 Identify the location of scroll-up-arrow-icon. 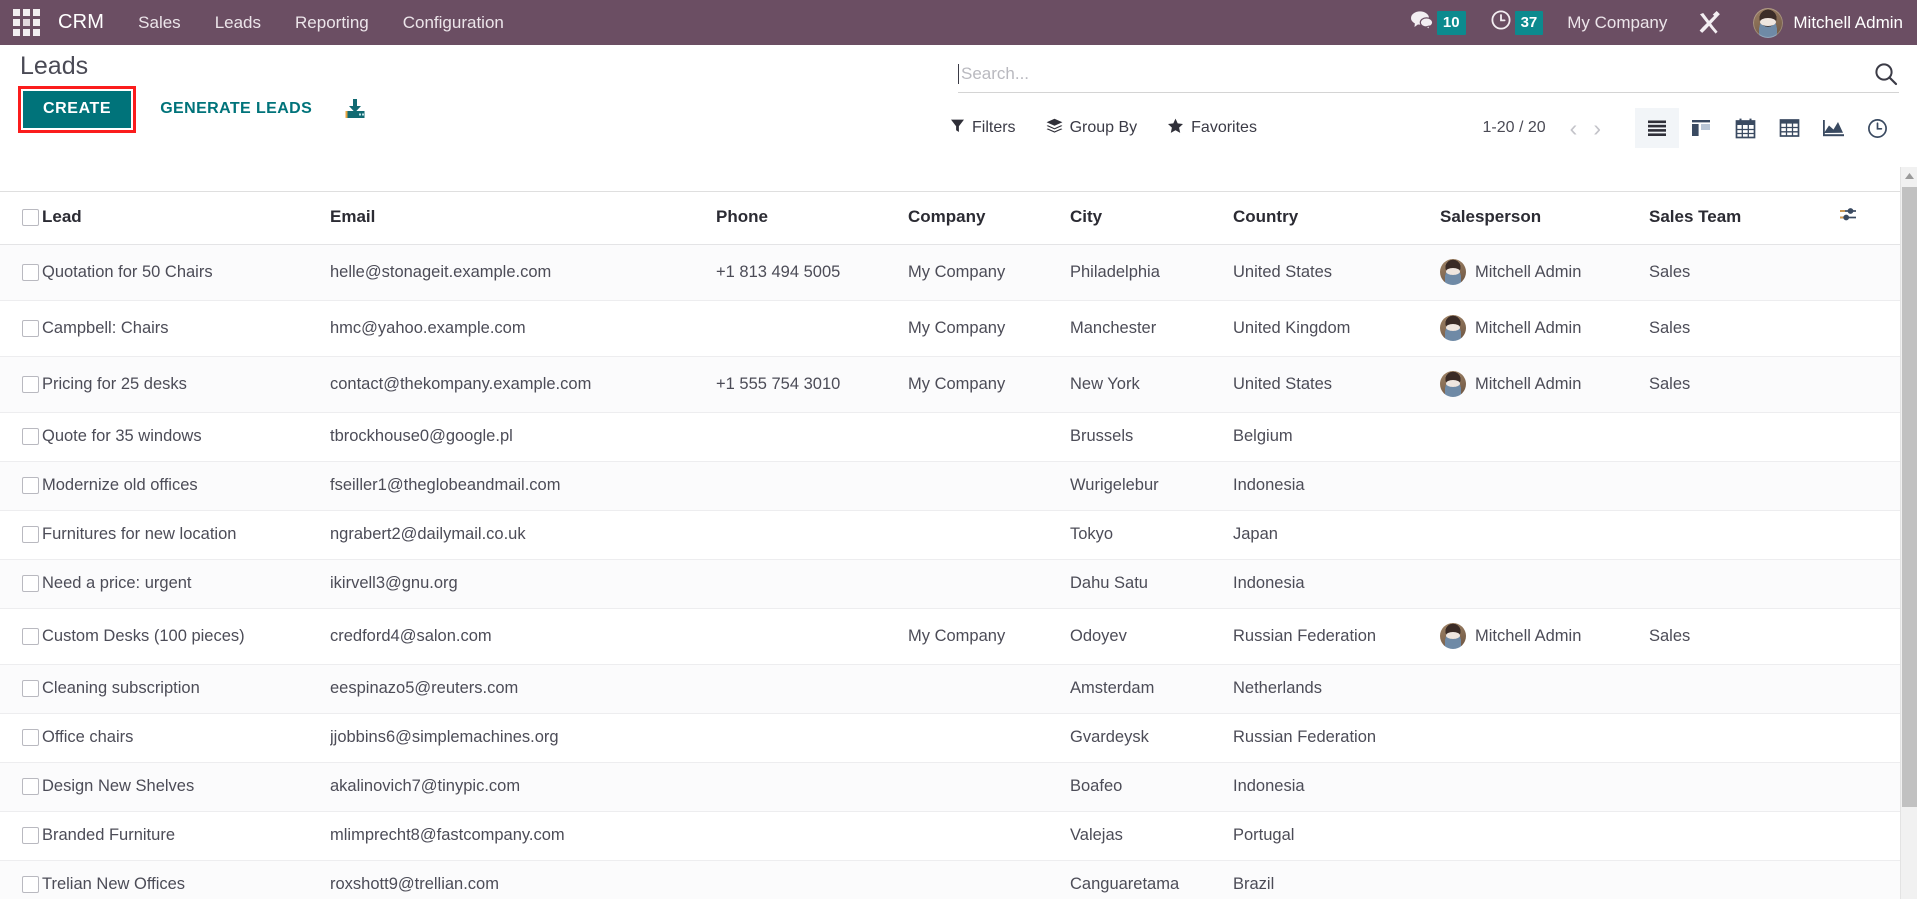
(1909, 175).